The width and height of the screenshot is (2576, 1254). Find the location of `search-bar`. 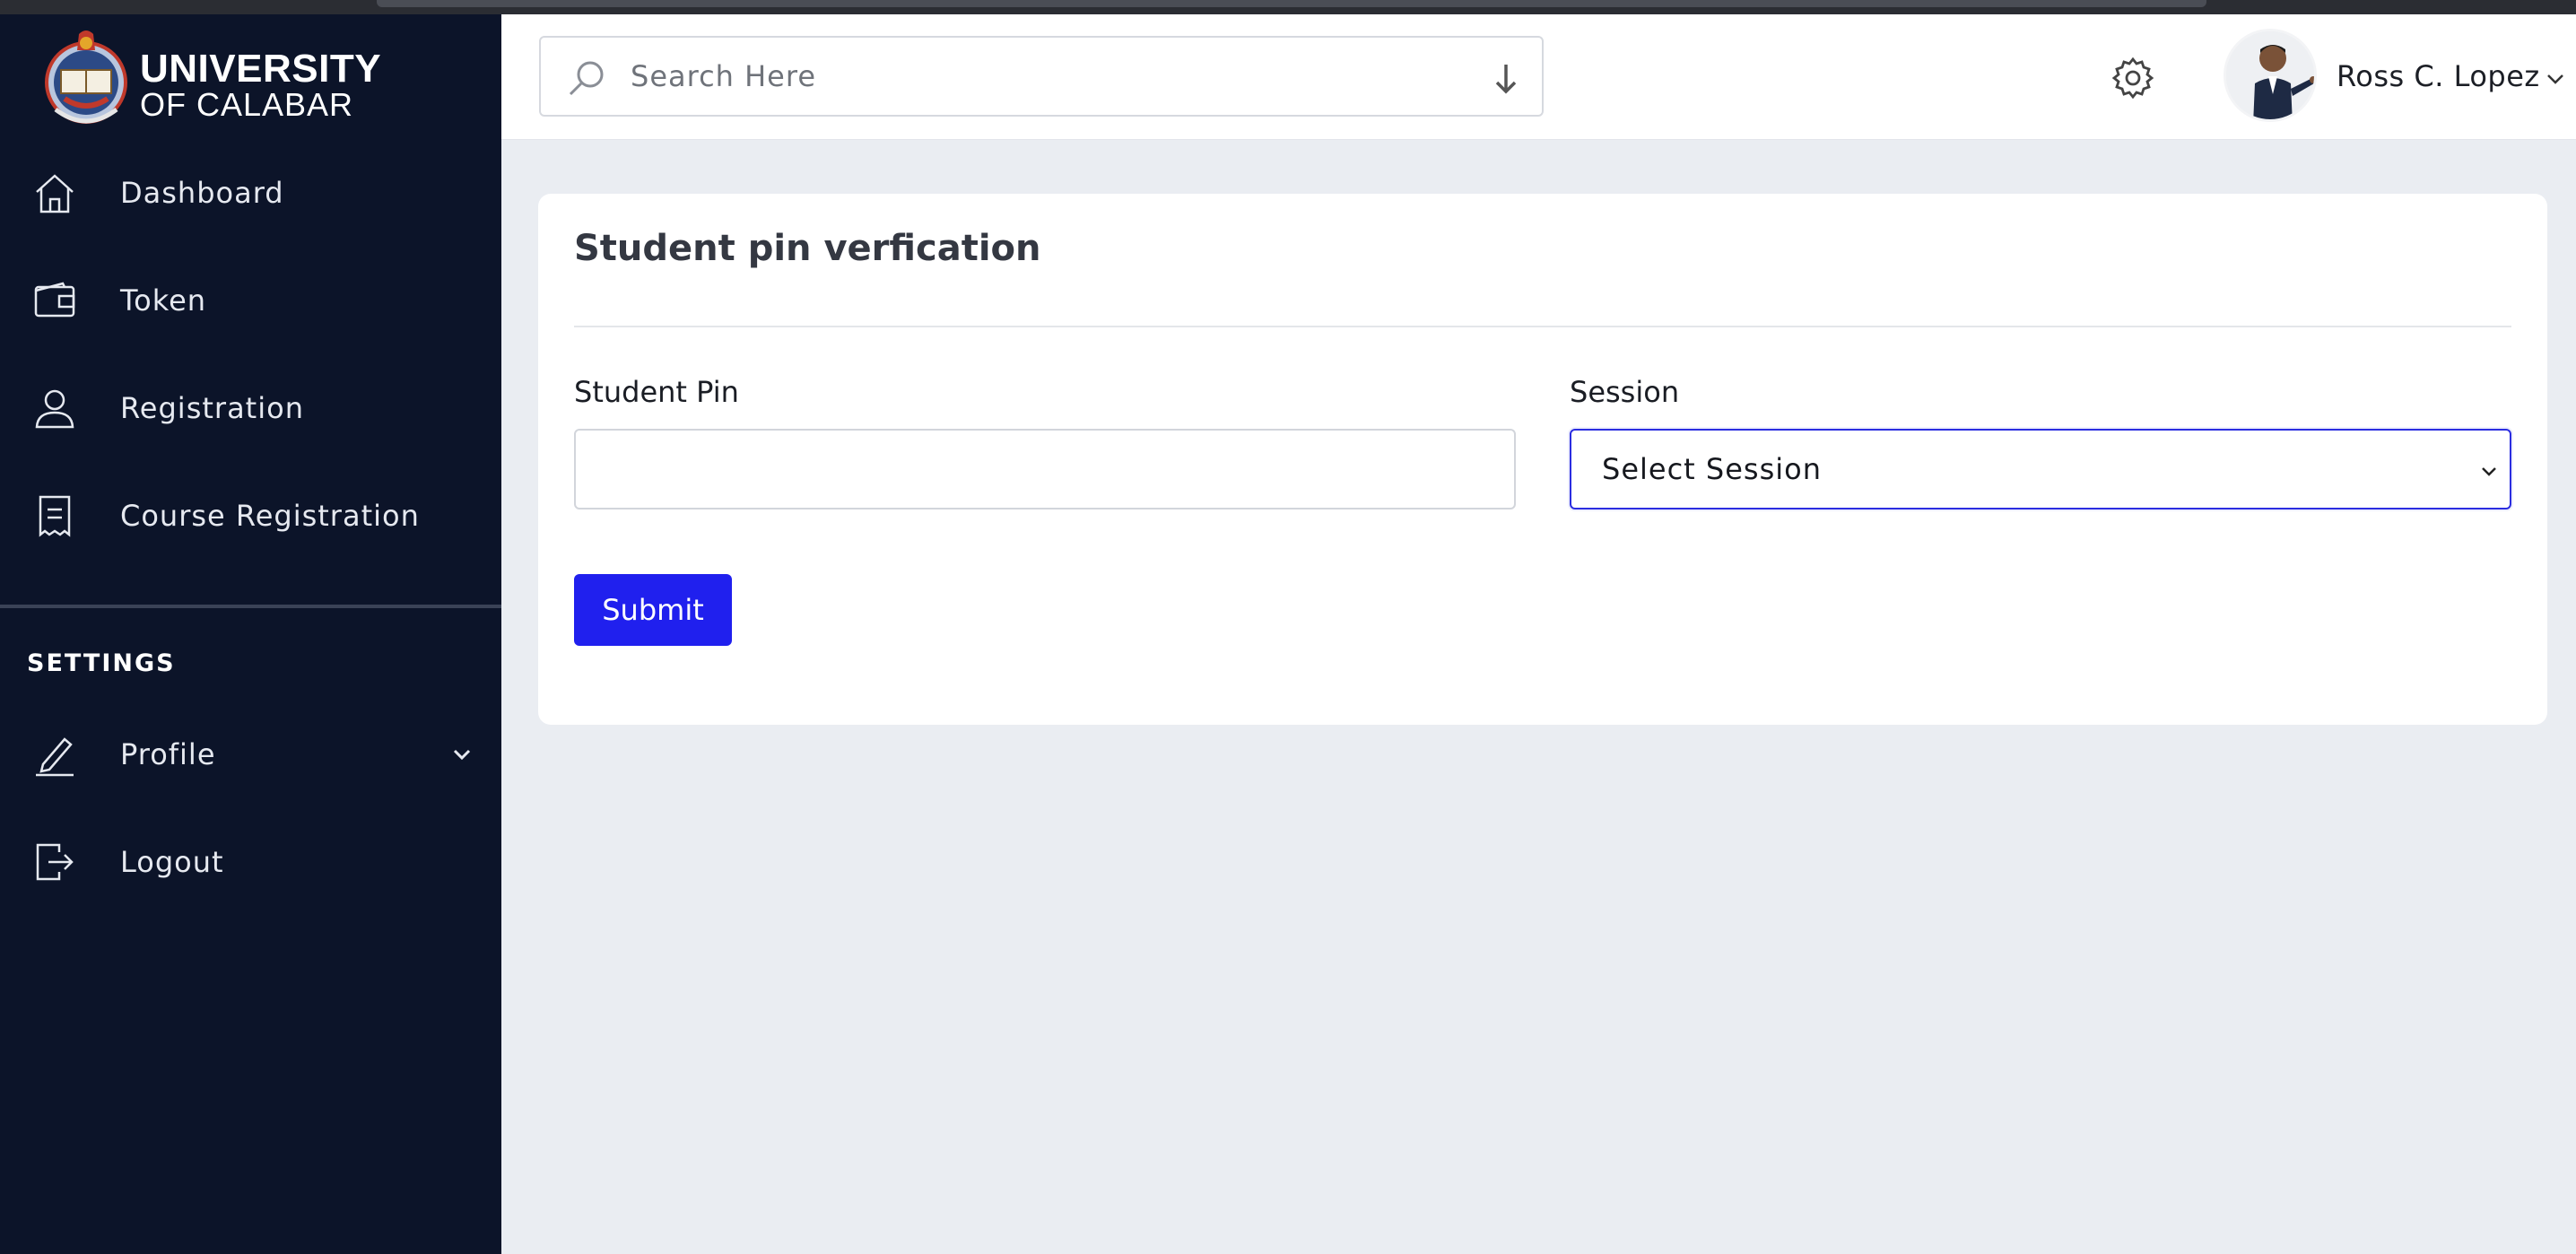

search-bar is located at coordinates (1041, 76).